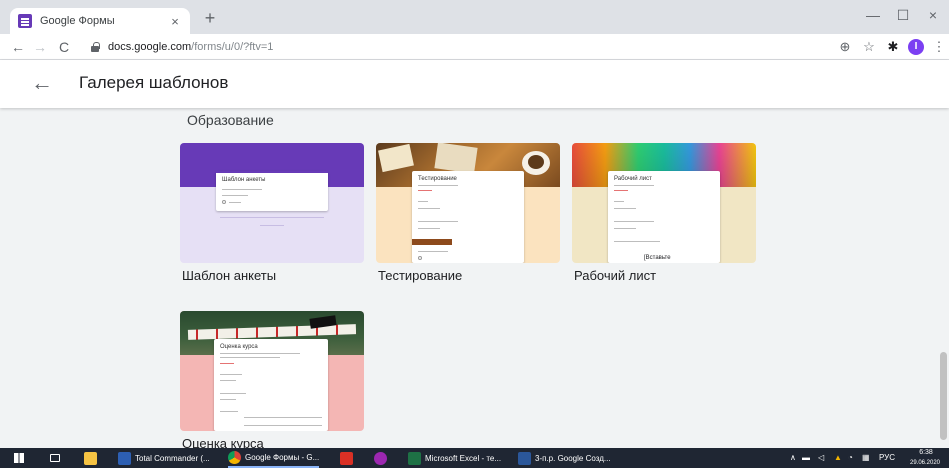  What do you see at coordinates (850, 458) in the screenshot?
I see `network-icon: ◔` at bounding box center [850, 458].